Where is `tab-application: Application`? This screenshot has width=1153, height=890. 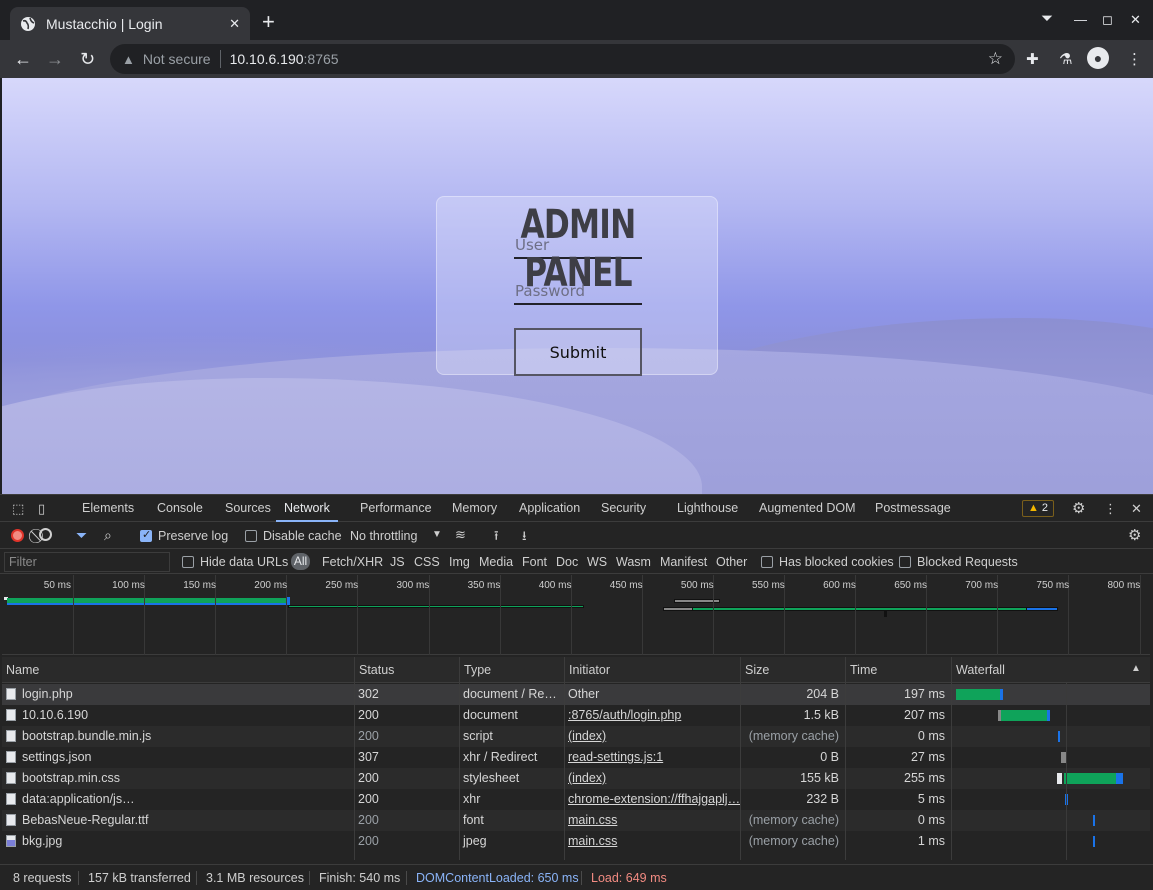 tab-application: Application is located at coordinates (549, 508).